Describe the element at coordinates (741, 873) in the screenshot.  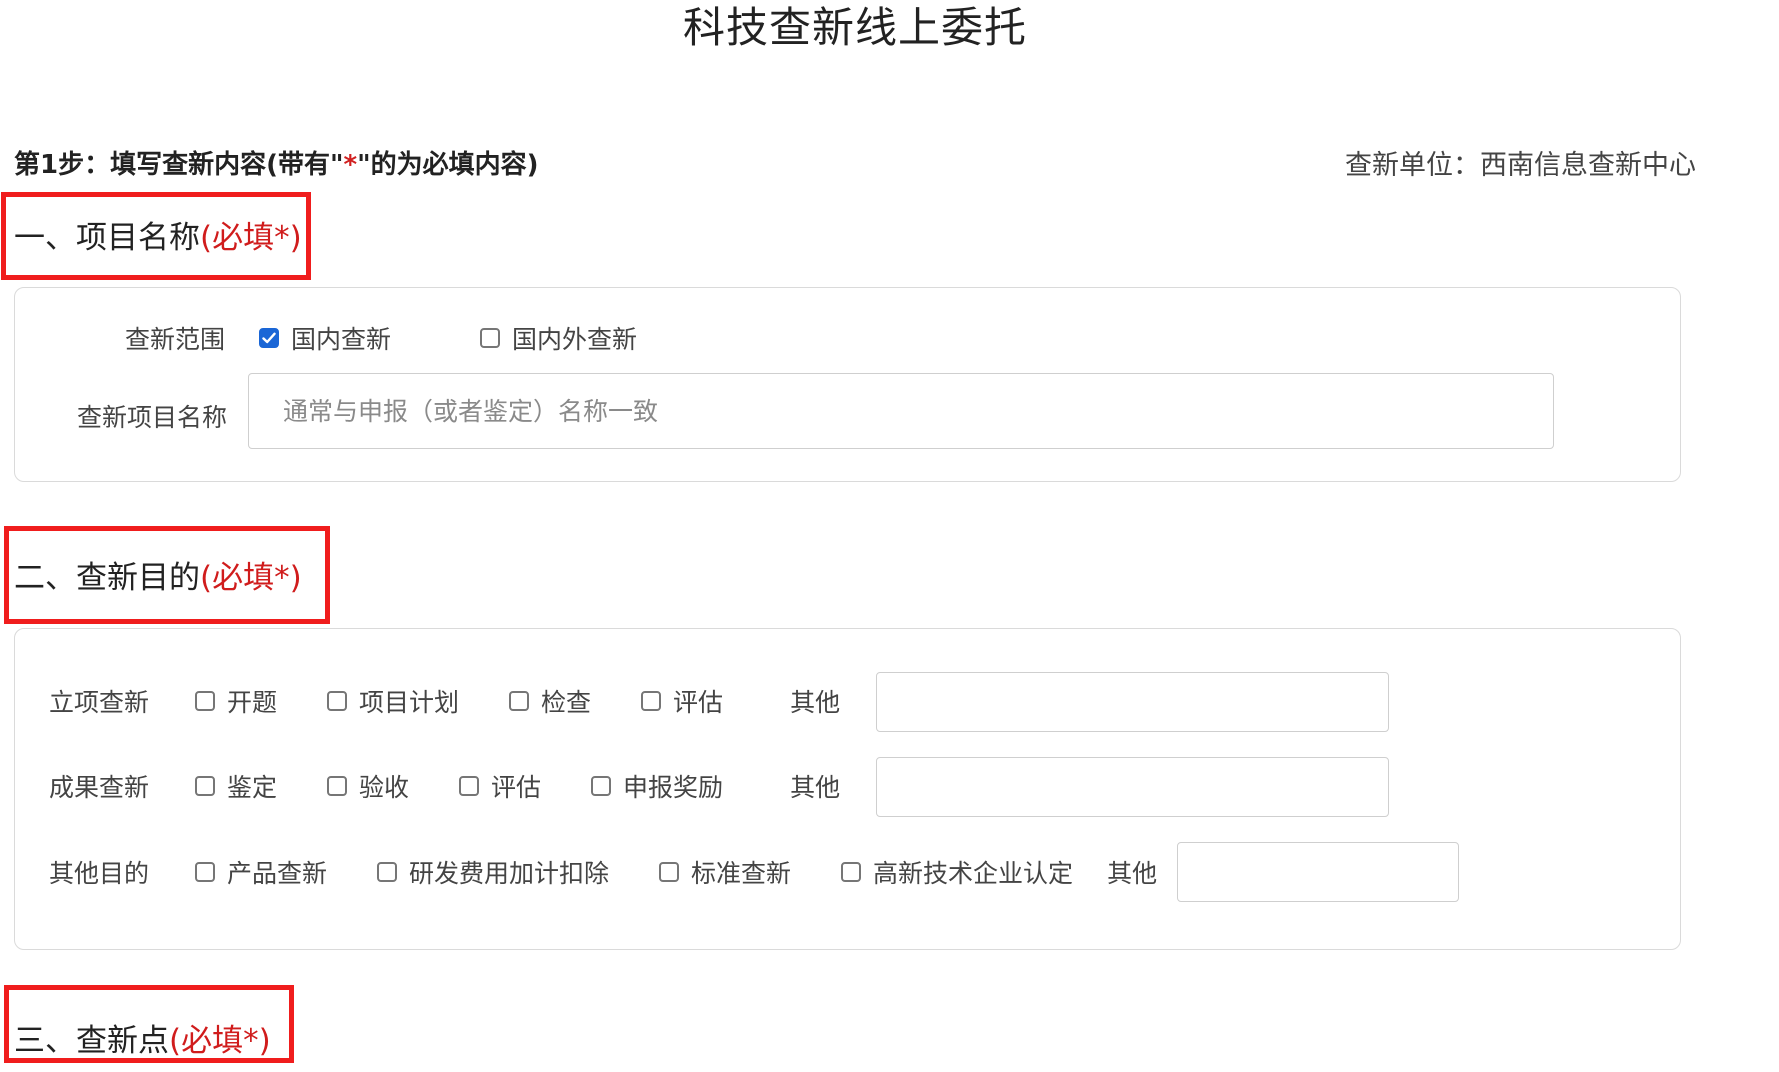
I see `purpose-option-label: 标准查新` at that location.